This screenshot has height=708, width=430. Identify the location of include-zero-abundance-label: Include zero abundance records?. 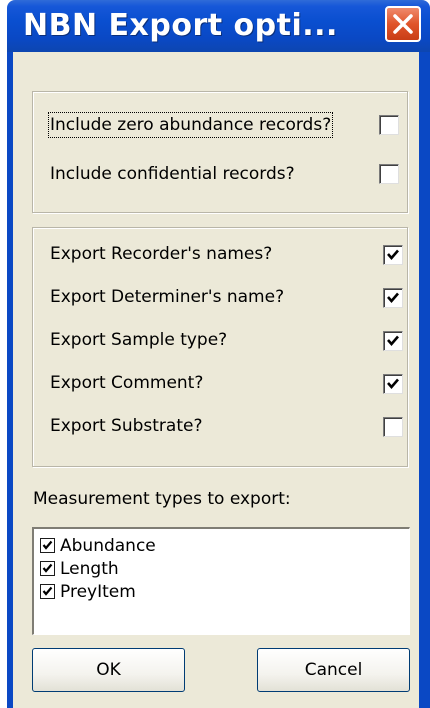
(190, 125).